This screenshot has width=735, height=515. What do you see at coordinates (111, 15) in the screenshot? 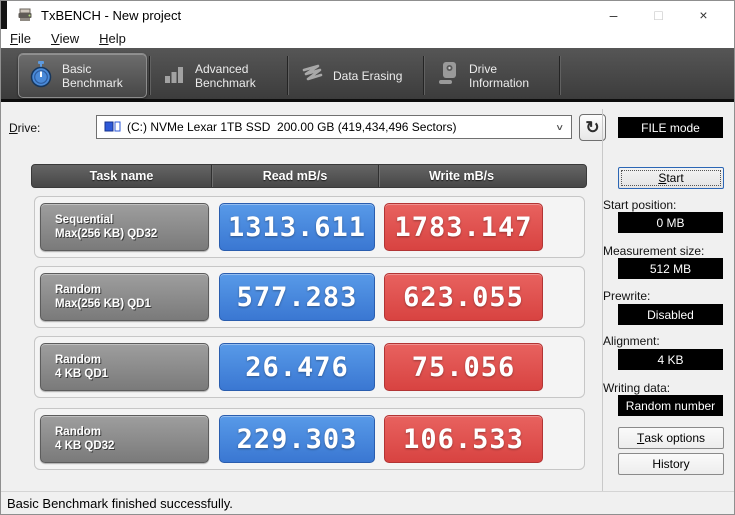
I see `window-title: TxBENCH - New project` at bounding box center [111, 15].